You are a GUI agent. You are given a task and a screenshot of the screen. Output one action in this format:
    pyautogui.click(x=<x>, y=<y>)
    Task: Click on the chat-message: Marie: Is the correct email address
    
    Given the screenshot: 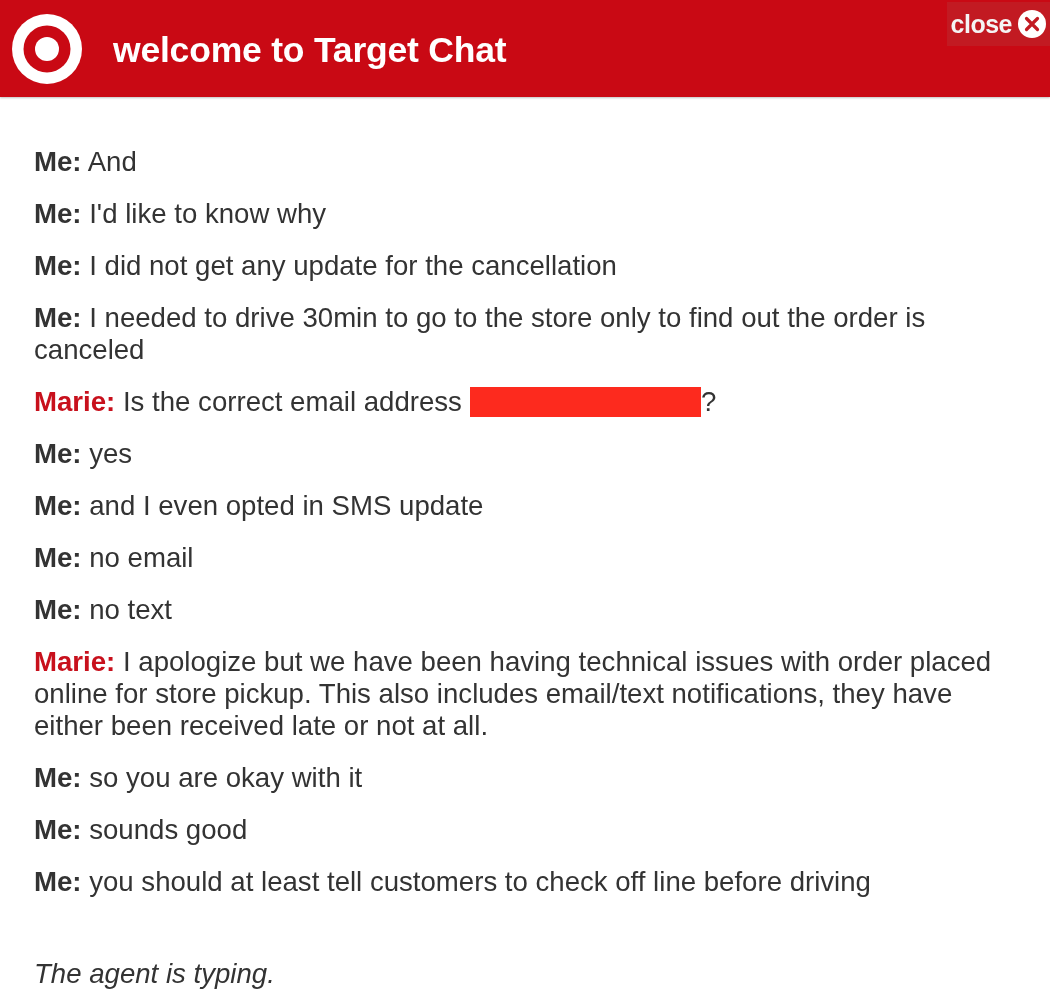 What is the action you would take?
    pyautogui.click(x=248, y=402)
    